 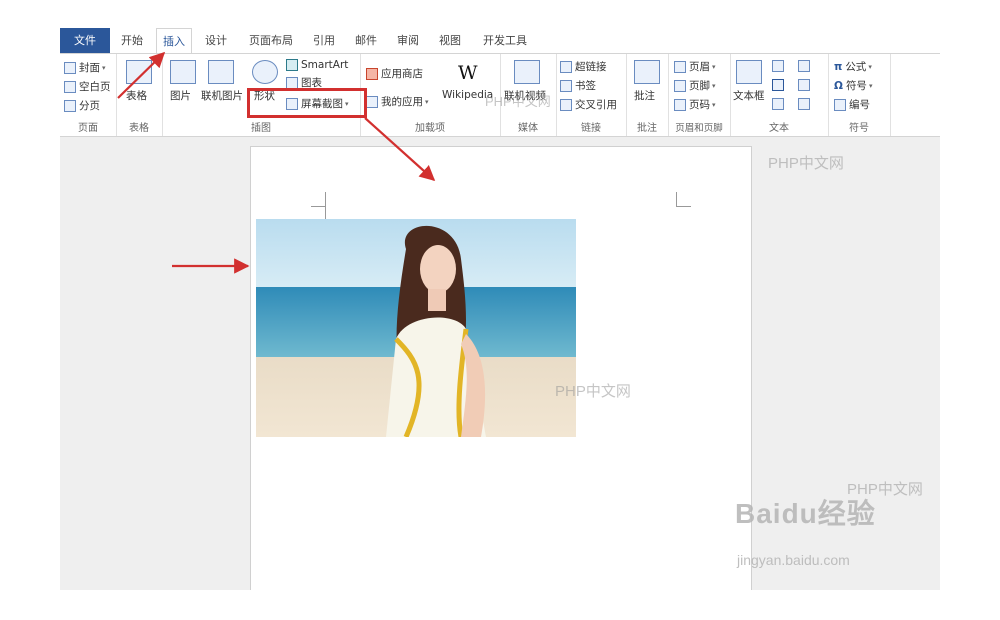 I want to click on arrow-to-page, so click(x=400, y=149).